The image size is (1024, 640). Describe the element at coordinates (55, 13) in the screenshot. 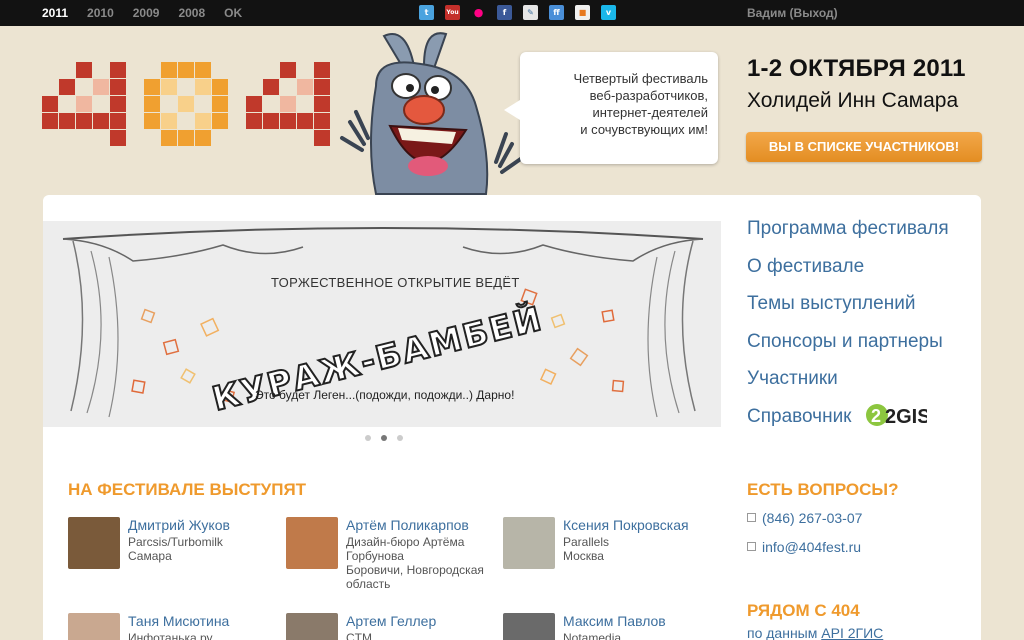

I see `year-link-2011: 2011` at that location.